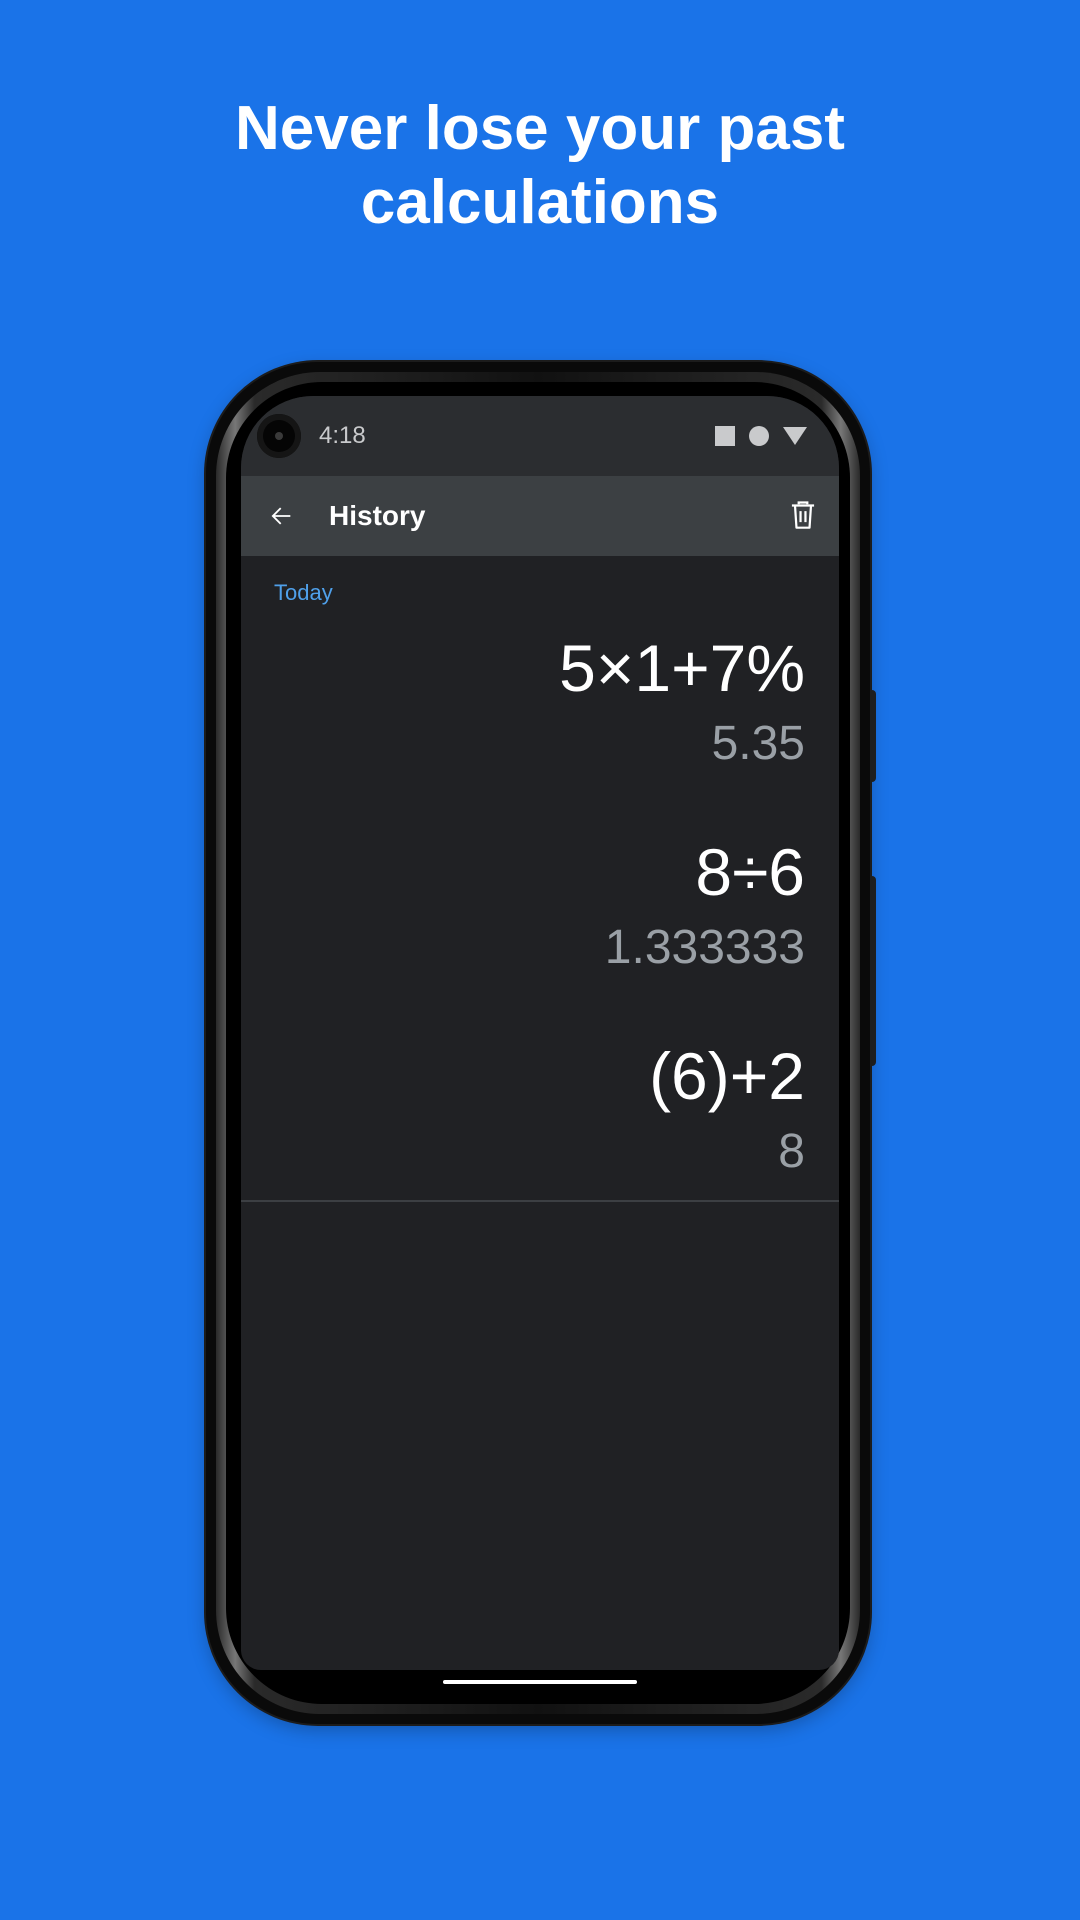 The image size is (1080, 1920). I want to click on front-camera, so click(279, 436).